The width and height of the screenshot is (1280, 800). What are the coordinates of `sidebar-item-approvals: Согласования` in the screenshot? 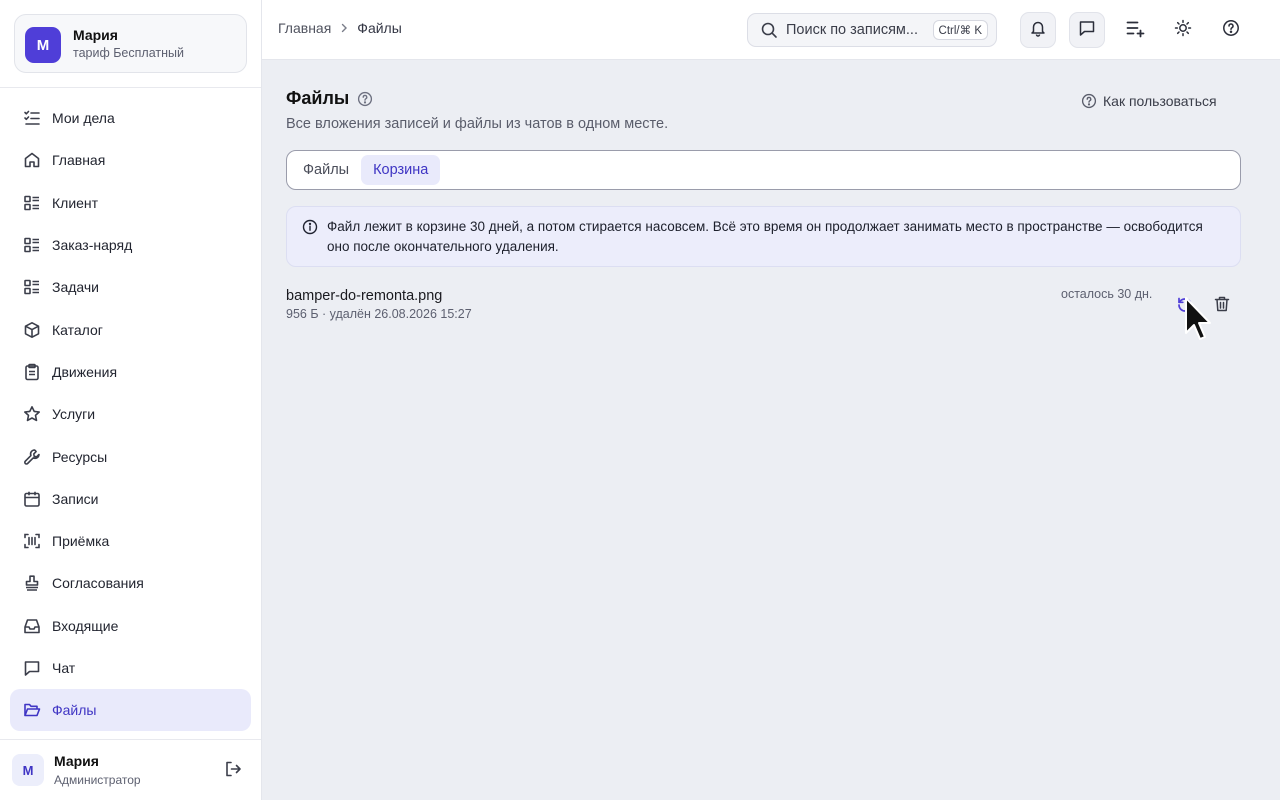 It's located at (130, 583).